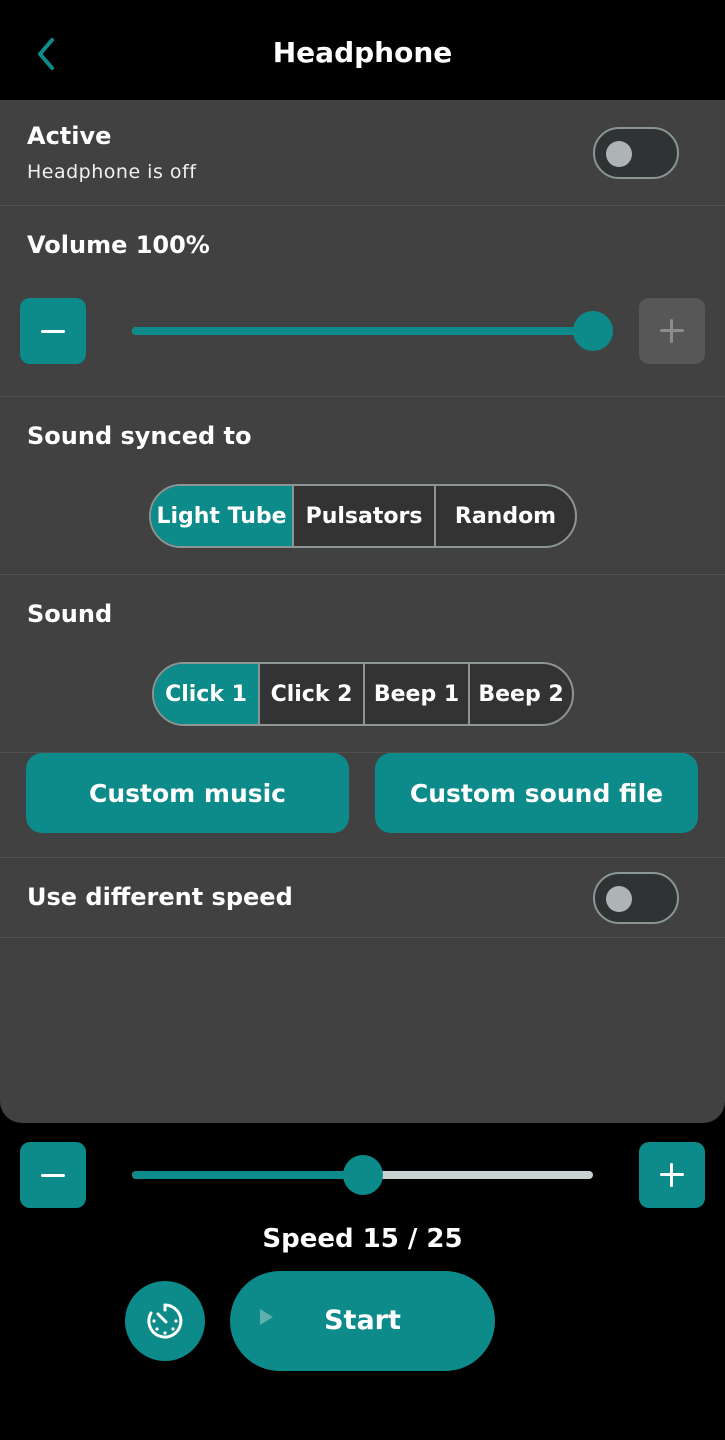  What do you see at coordinates (70, 614) in the screenshot?
I see `sound-label: Sound` at bounding box center [70, 614].